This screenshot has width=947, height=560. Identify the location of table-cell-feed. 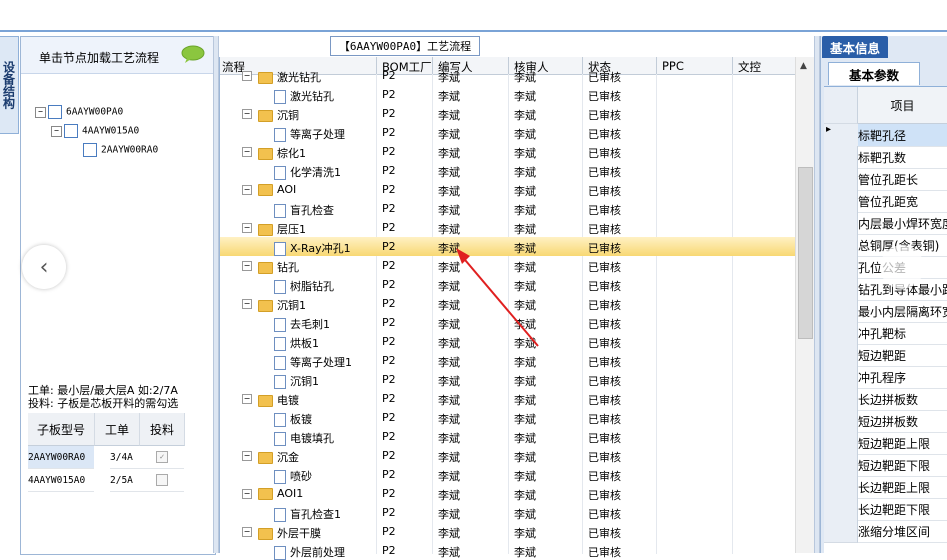
(162, 480).